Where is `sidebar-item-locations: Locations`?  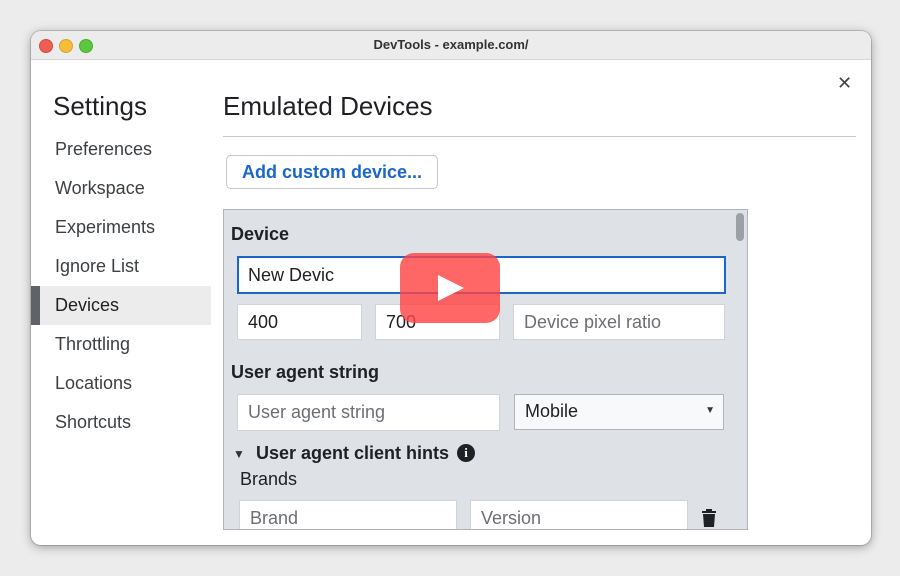 sidebar-item-locations: Locations is located at coordinates (121, 383).